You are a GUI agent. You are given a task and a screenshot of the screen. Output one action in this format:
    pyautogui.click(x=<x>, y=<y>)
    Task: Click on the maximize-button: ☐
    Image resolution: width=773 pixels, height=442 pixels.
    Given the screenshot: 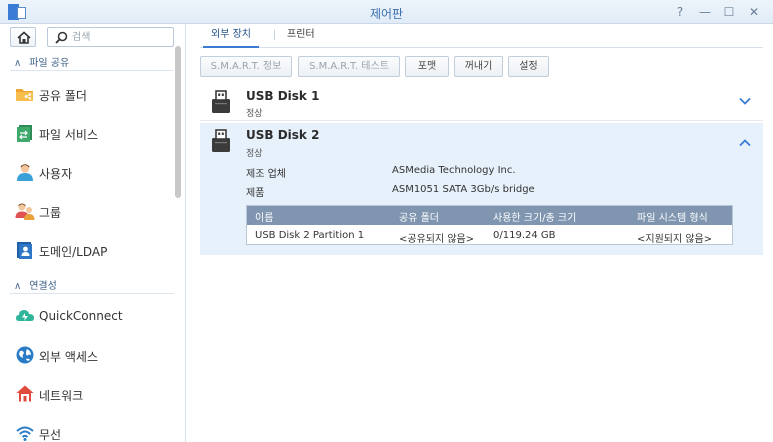 What is the action you would take?
    pyautogui.click(x=729, y=12)
    